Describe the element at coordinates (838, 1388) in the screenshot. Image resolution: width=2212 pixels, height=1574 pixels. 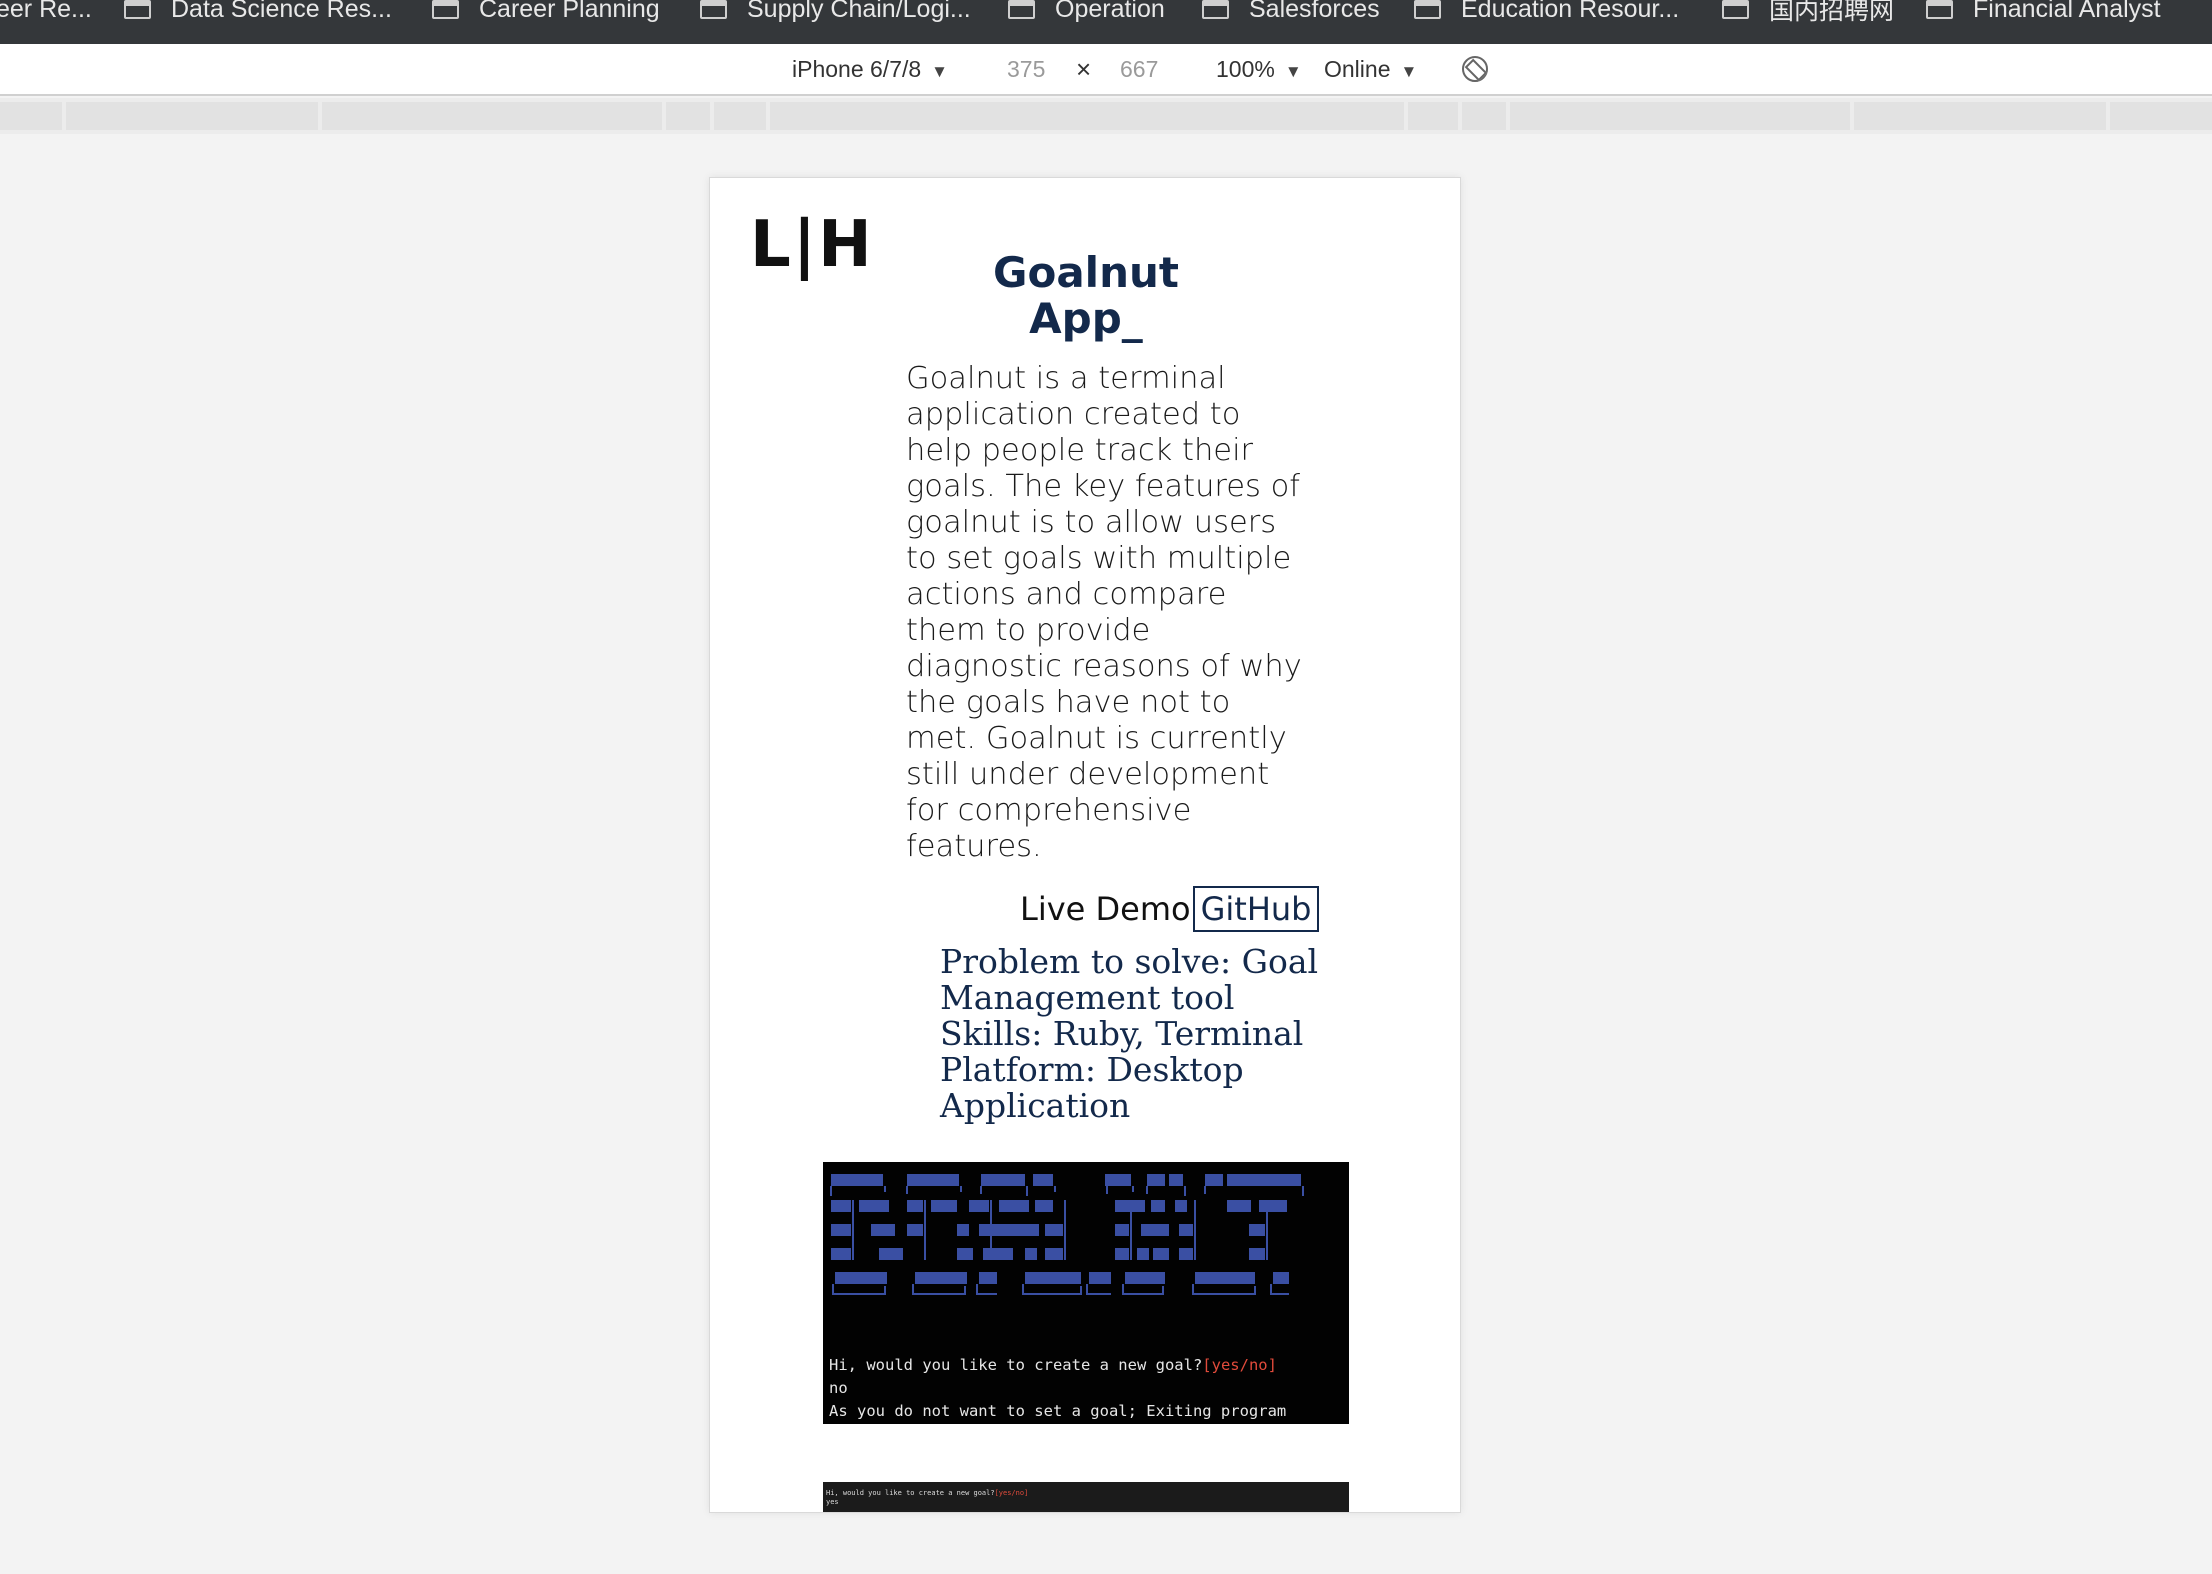
I see `terminal-answer: no` at that location.